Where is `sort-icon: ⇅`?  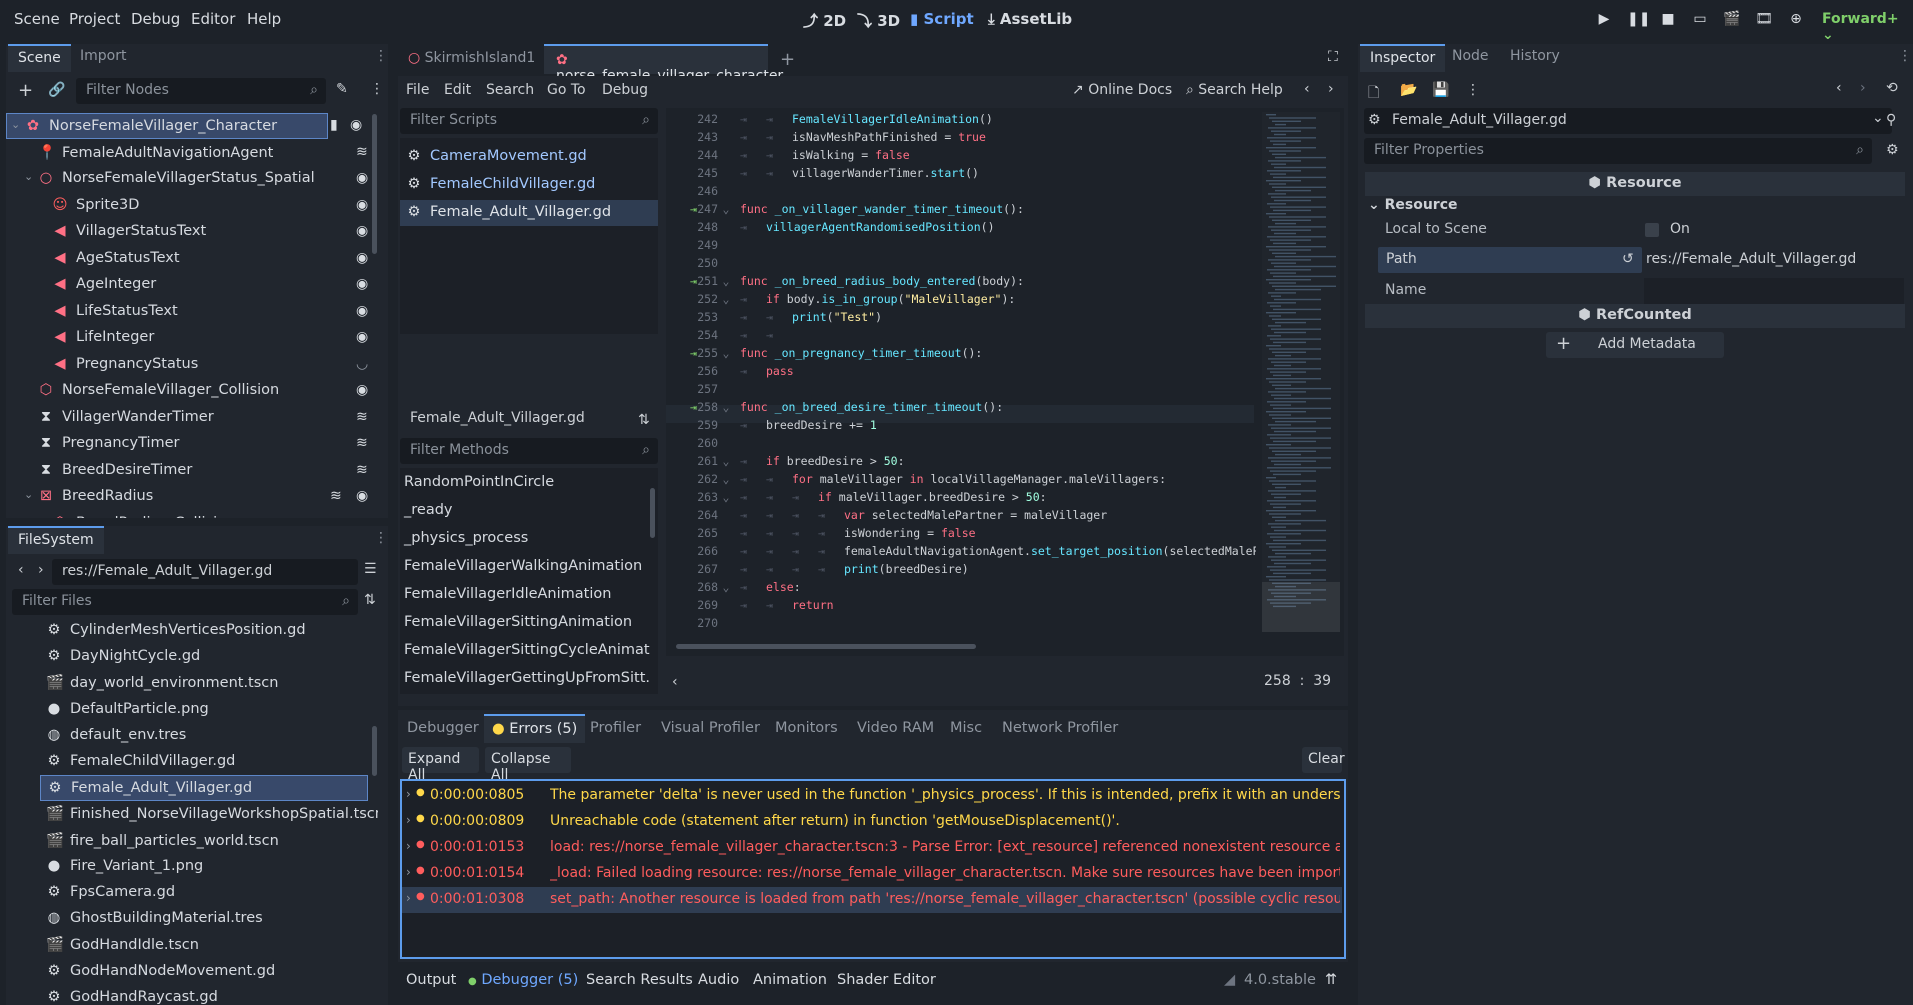 sort-icon: ⇅ is located at coordinates (370, 600).